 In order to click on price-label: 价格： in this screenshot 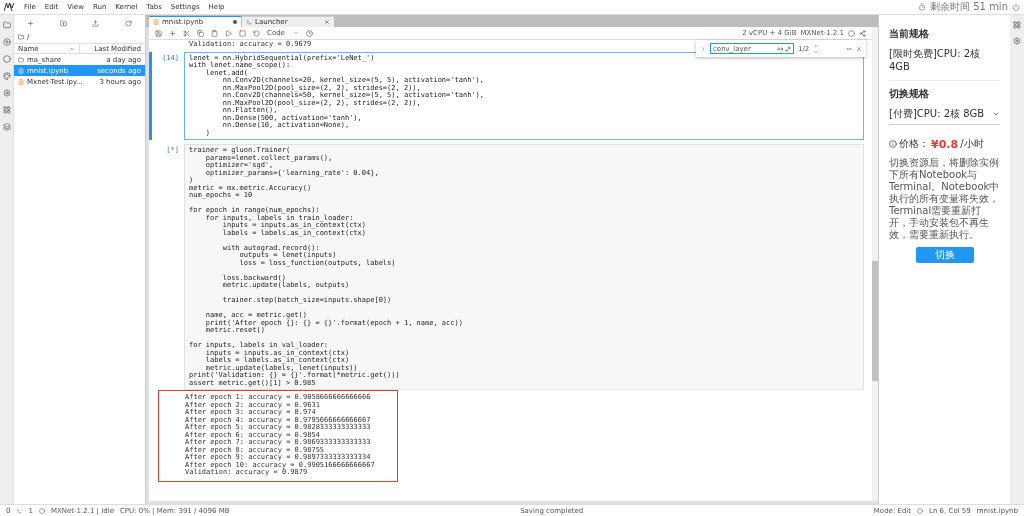, I will do `click(914, 144)`.